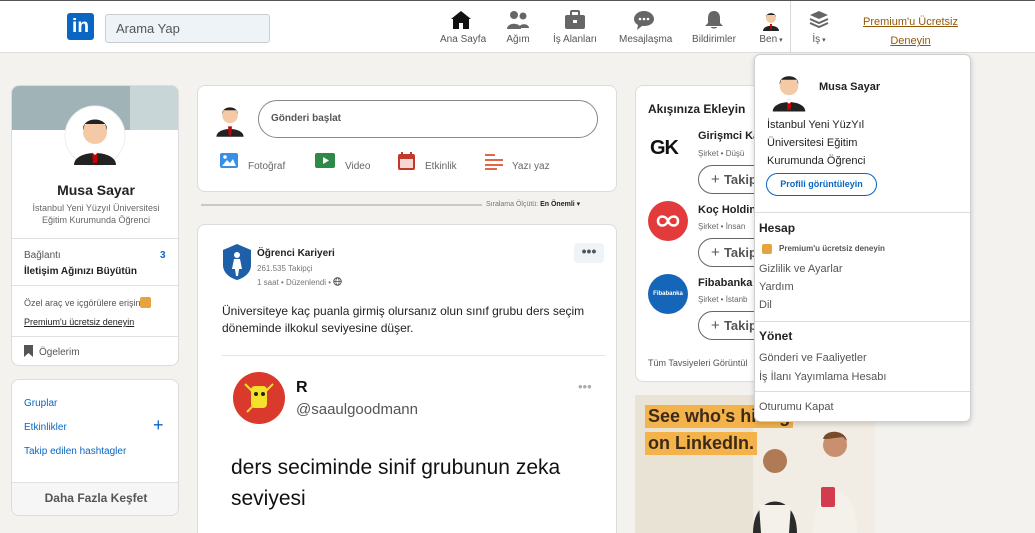  Describe the element at coordinates (801, 269) in the screenshot. I see `privacy-settings-link: Gizlilik ve Ayarlar` at that location.